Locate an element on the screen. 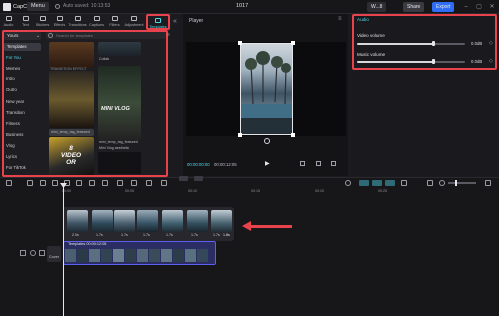 The height and width of the screenshot is (316, 499). fit-icon is located at coordinates (302, 163).